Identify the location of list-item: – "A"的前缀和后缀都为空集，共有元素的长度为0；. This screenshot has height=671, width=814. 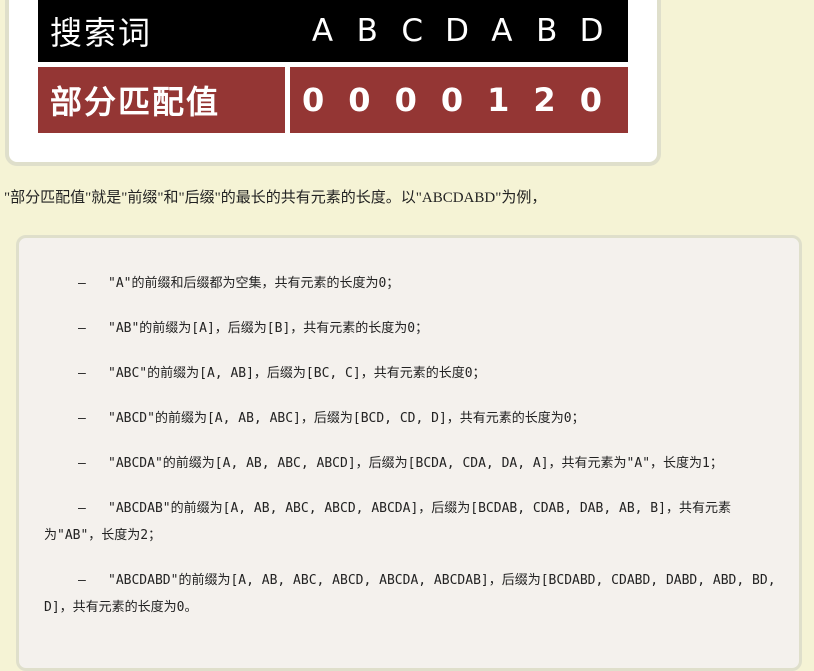
(411, 283).